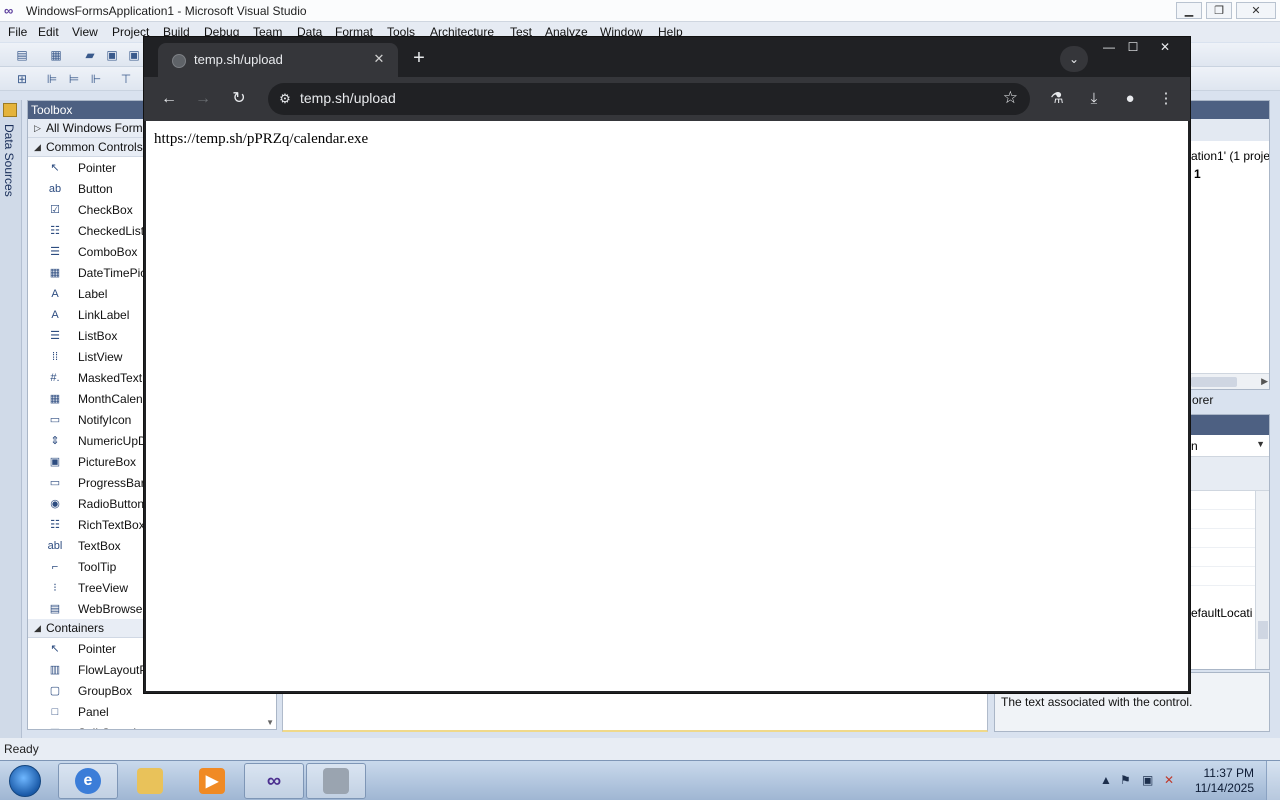 The height and width of the screenshot is (800, 1280). Describe the element at coordinates (134, 55) in the screenshot. I see `save-all-icon: ▣` at that location.